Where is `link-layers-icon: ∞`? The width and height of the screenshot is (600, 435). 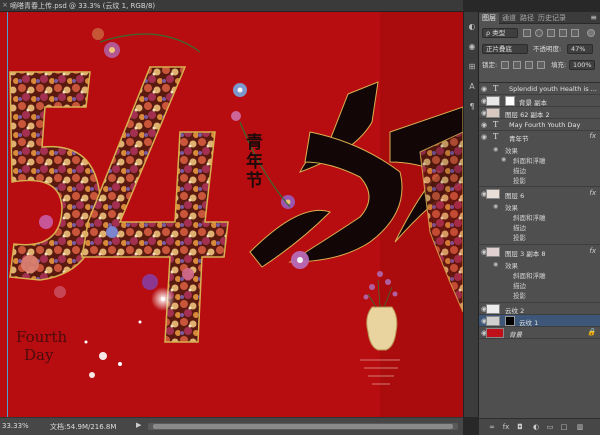
link-layers-icon: ∞ is located at coordinates (492, 427).